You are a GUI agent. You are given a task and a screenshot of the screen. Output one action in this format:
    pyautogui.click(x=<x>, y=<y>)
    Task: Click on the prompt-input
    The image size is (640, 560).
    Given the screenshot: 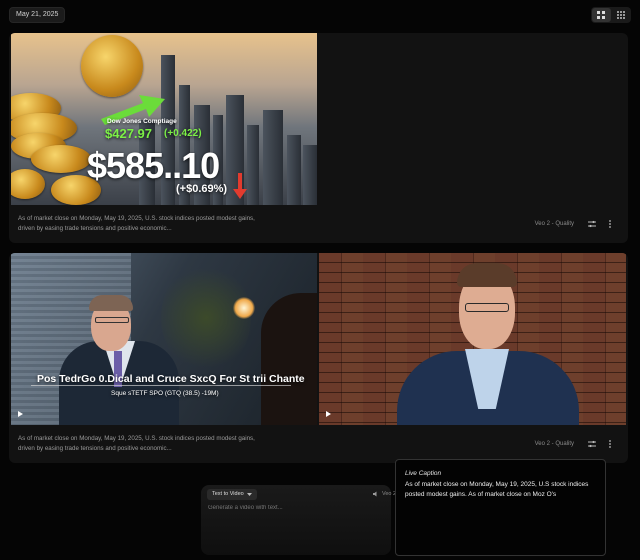 What is the action you would take?
    pyautogui.click(x=288, y=508)
    